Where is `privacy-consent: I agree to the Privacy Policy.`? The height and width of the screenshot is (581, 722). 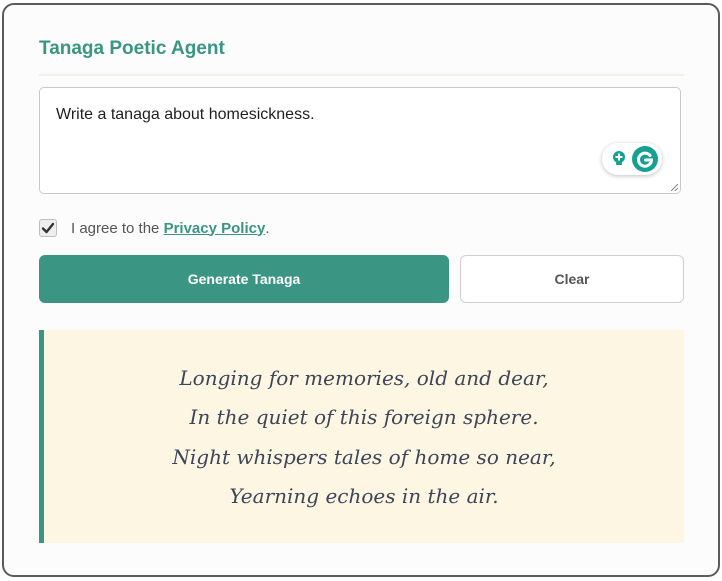
privacy-consent: I agree to the Privacy Policy. is located at coordinates (154, 228).